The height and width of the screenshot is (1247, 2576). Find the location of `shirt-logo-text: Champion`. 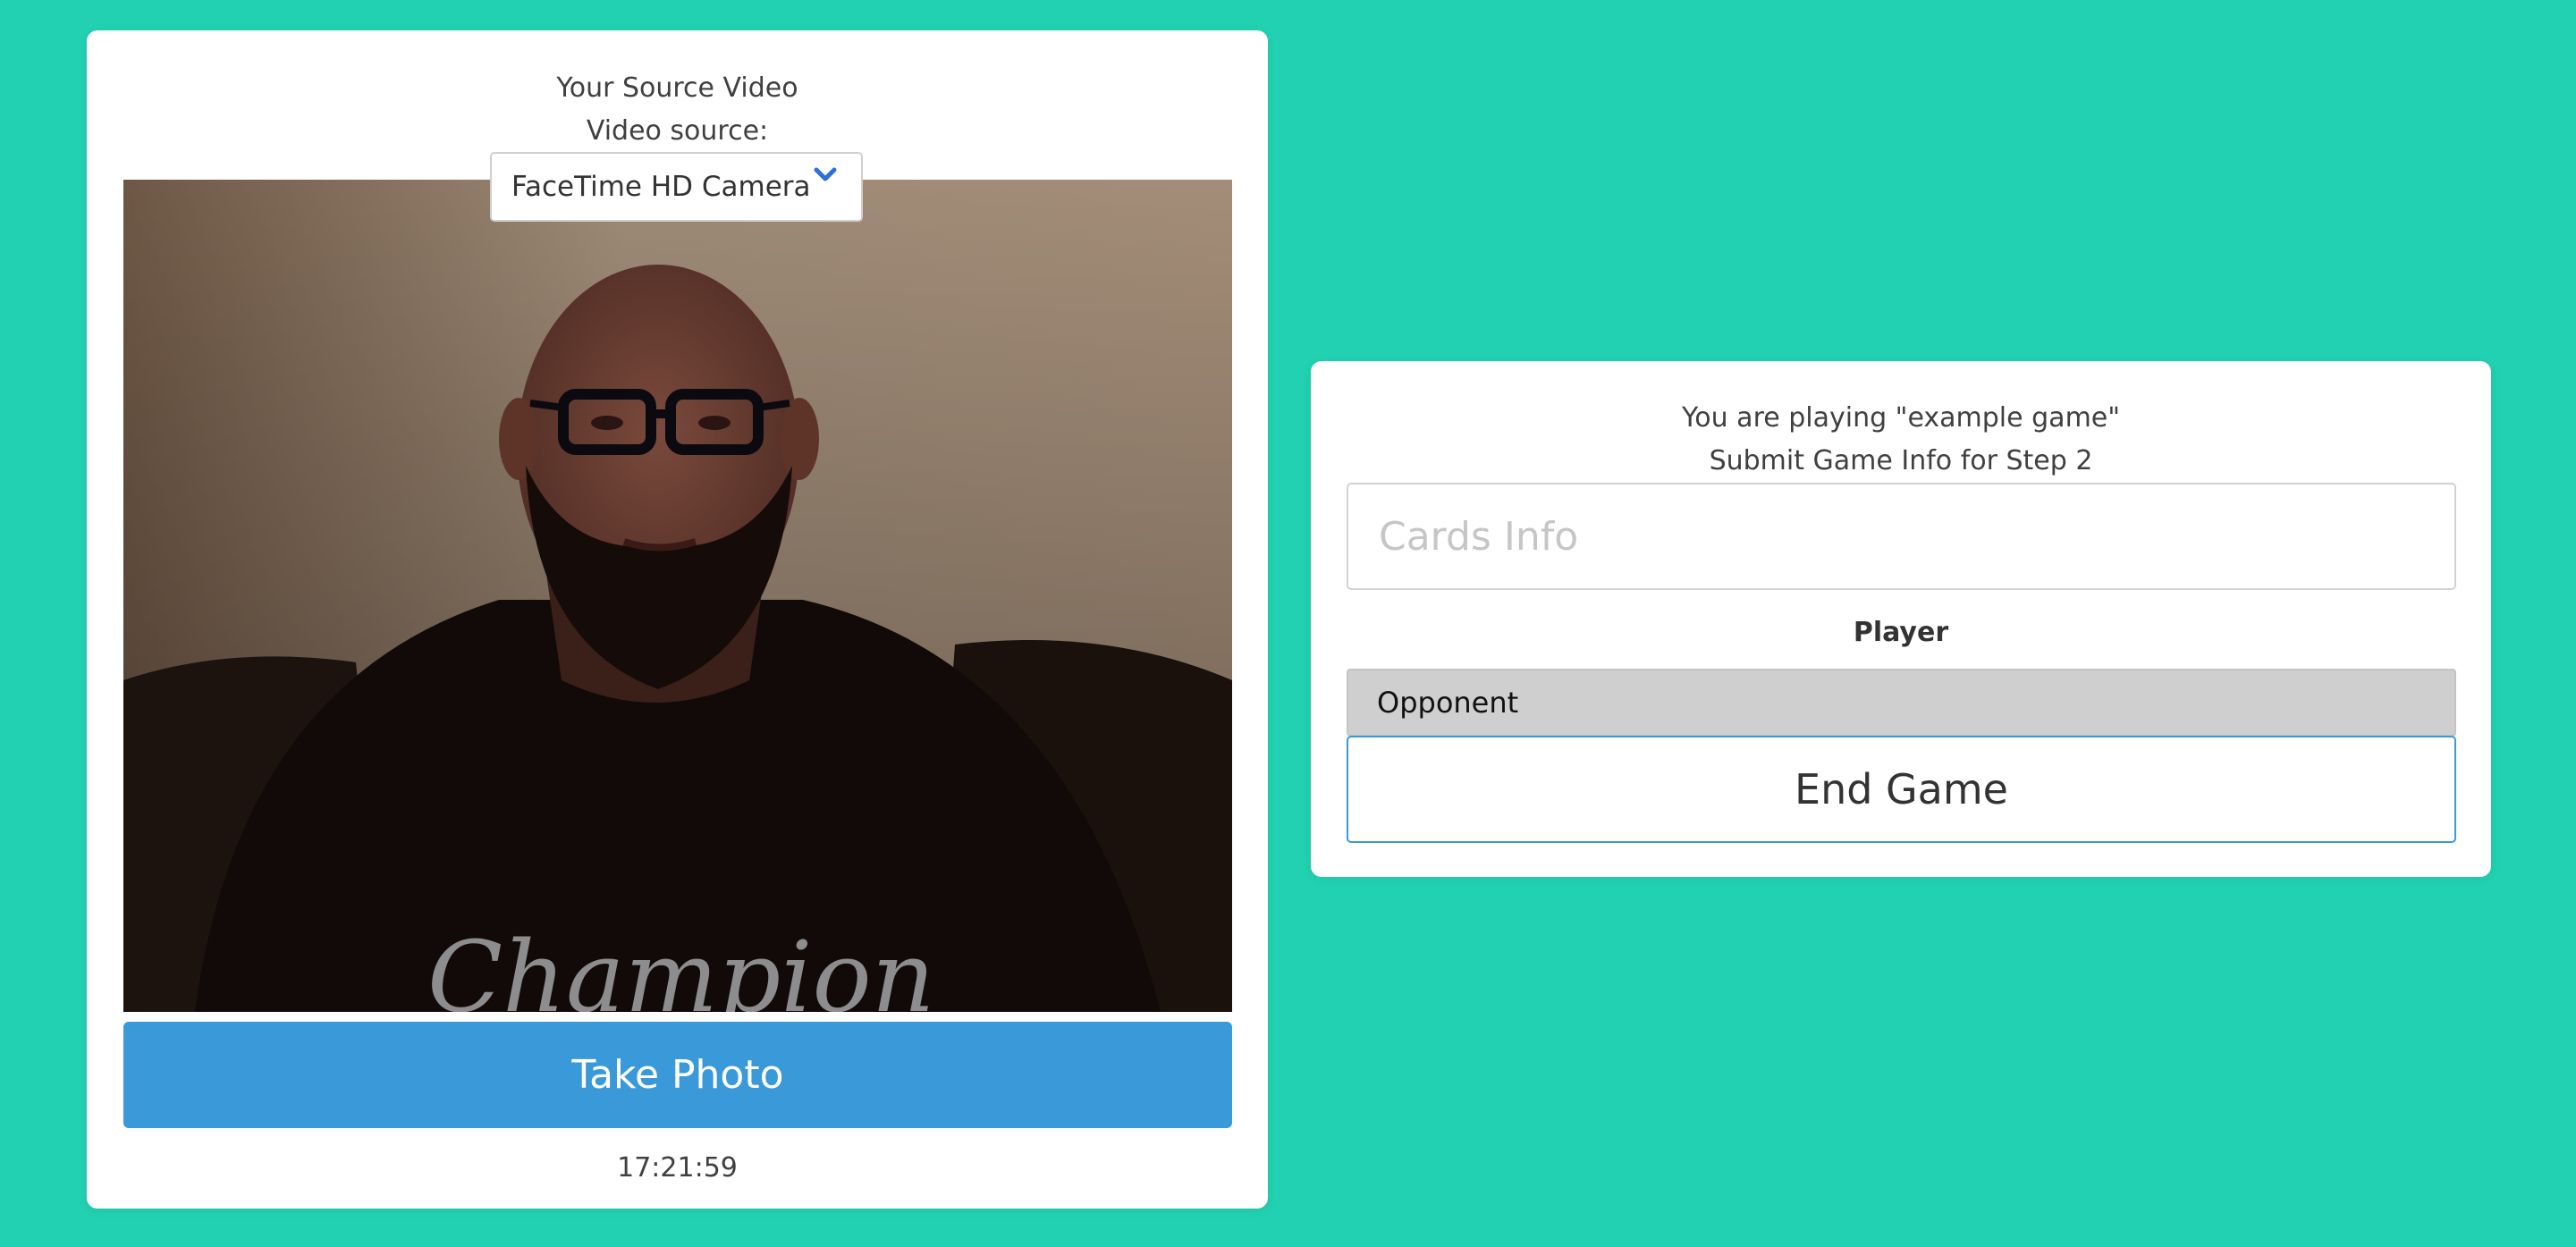

shirt-logo-text: Champion is located at coordinates (681, 966).